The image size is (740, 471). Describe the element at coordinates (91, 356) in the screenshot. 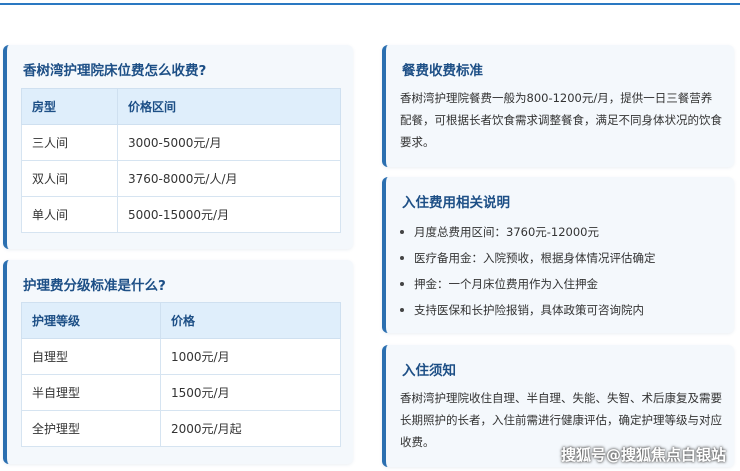

I see `care-level-cell: 自理型` at that location.